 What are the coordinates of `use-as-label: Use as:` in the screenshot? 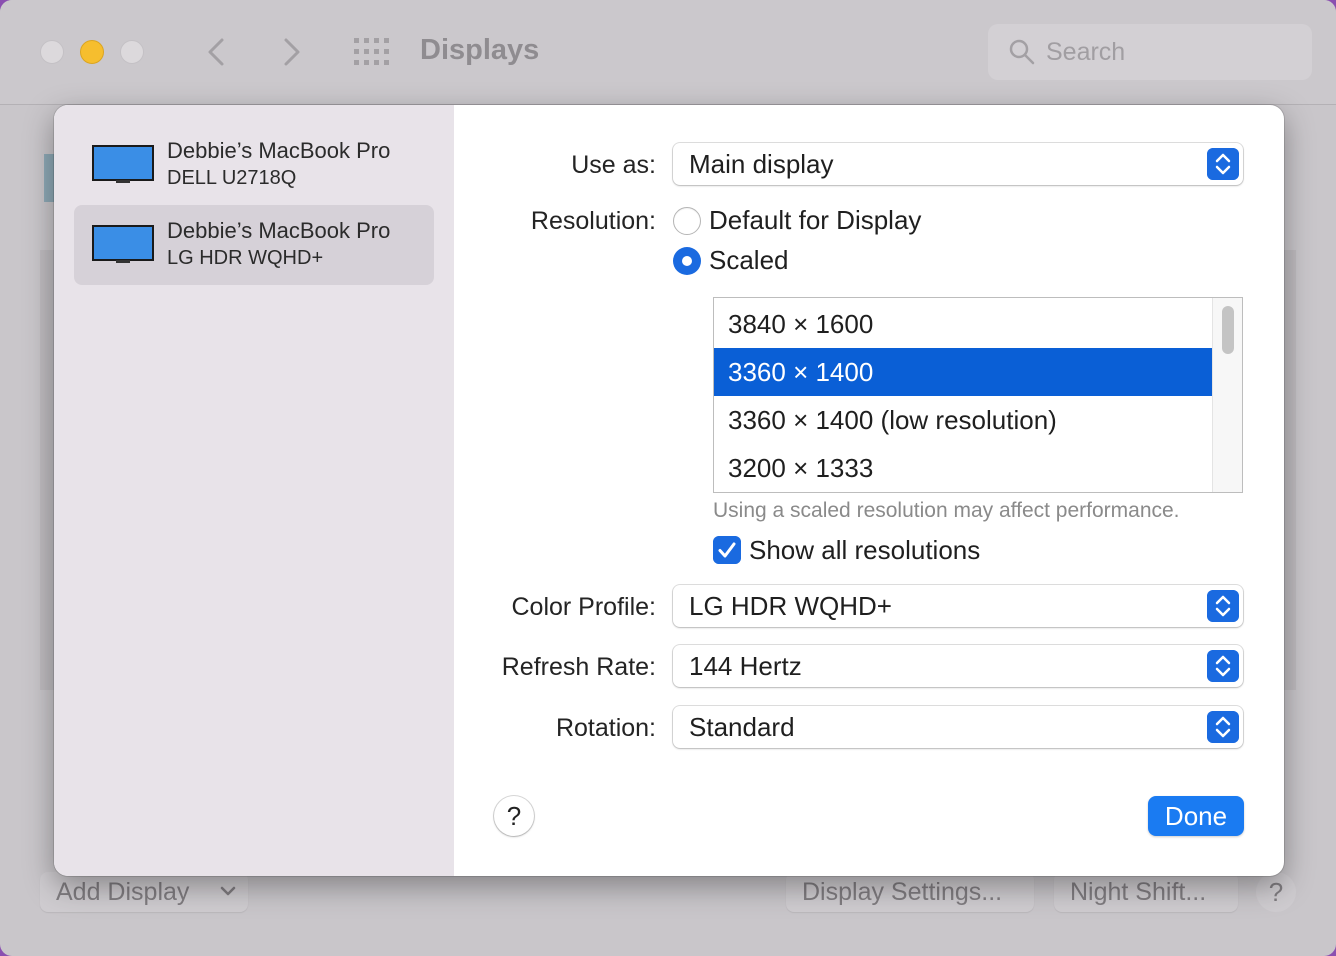 It's located at (613, 165).